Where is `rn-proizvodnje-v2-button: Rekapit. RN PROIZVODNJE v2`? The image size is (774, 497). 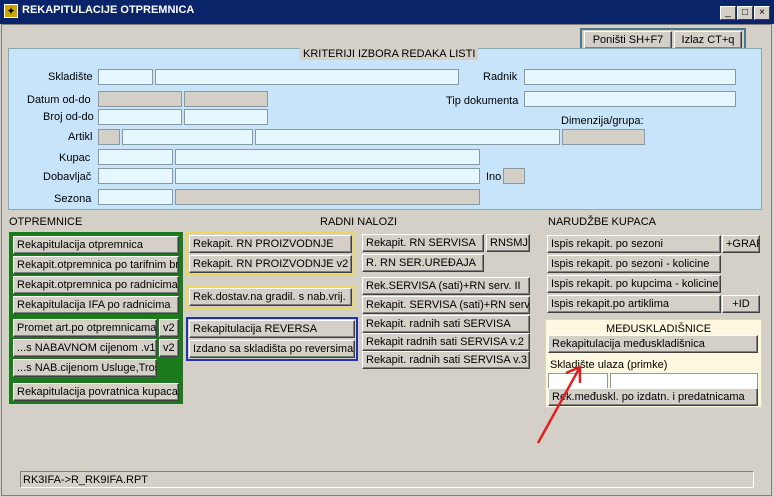
rn-proizvodnje-v2-button: Rekapit. RN PROIZVODNJE v2 is located at coordinates (270, 264).